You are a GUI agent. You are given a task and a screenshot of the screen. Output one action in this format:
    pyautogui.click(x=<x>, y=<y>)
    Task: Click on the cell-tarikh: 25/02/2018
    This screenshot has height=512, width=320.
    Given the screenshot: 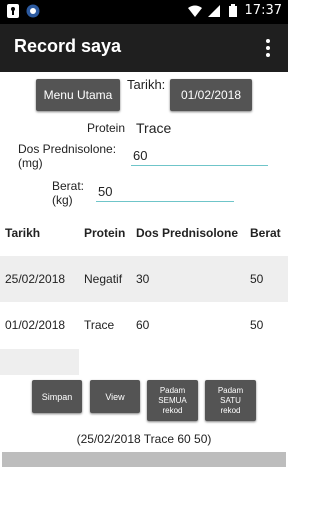 What is the action you would take?
    pyautogui.click(x=35, y=279)
    